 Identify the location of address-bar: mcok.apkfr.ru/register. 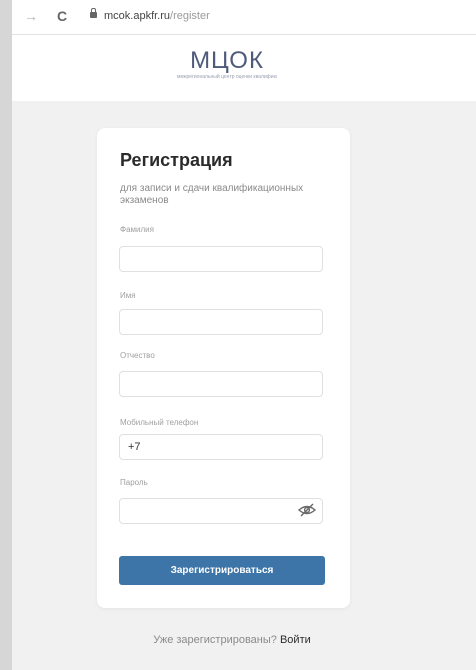
(157, 16).